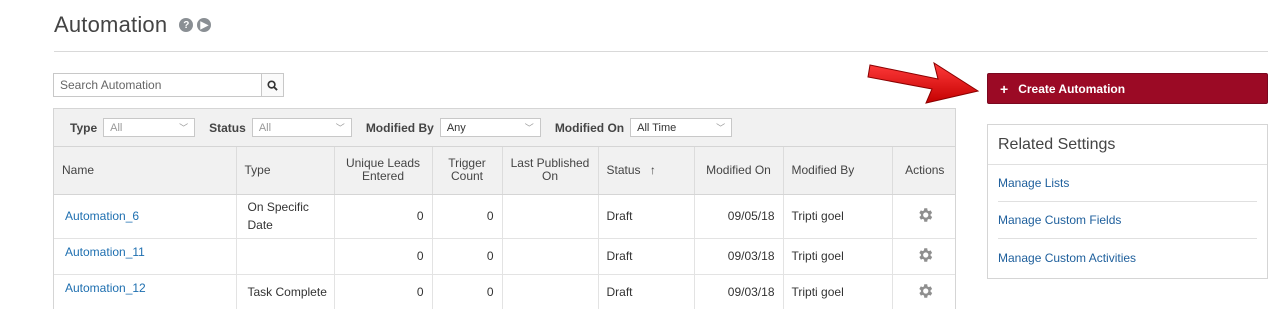 Image resolution: width=1286 pixels, height=309 pixels. What do you see at coordinates (589, 127) in the screenshot?
I see `filter-modified-on-label: Modified On` at bounding box center [589, 127].